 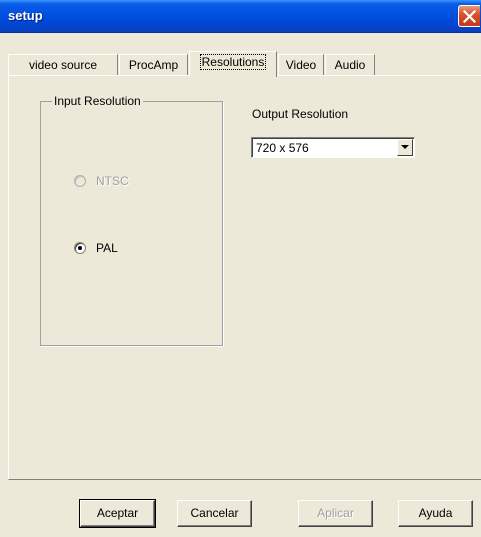 What do you see at coordinates (112, 181) in the screenshot?
I see `radio-ntsc-label: NTSC` at bounding box center [112, 181].